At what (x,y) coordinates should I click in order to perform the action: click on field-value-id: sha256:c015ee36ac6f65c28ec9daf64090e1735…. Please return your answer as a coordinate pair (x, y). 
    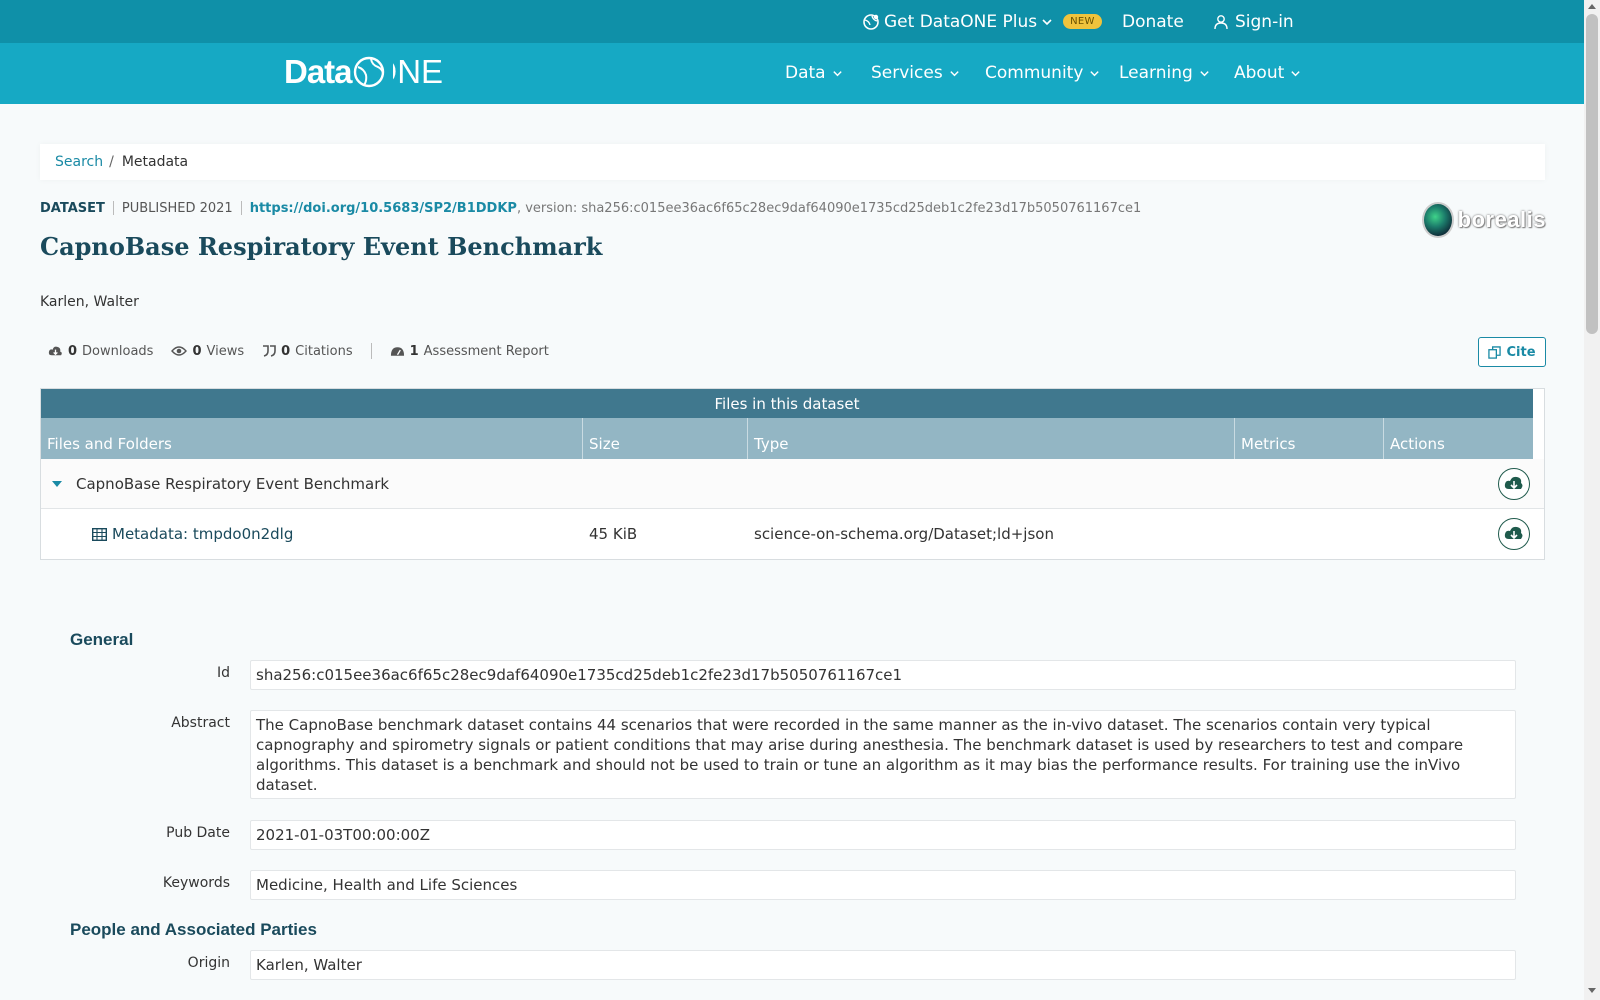
    Looking at the image, I should click on (883, 675).